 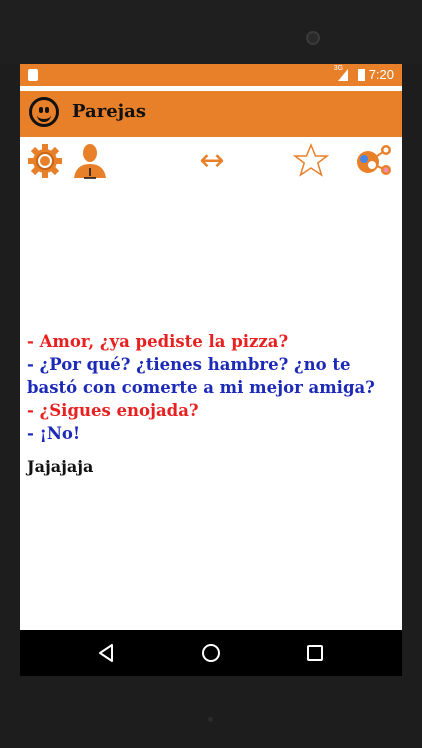 I want to click on network-type-label: 3G, so click(x=338, y=68).